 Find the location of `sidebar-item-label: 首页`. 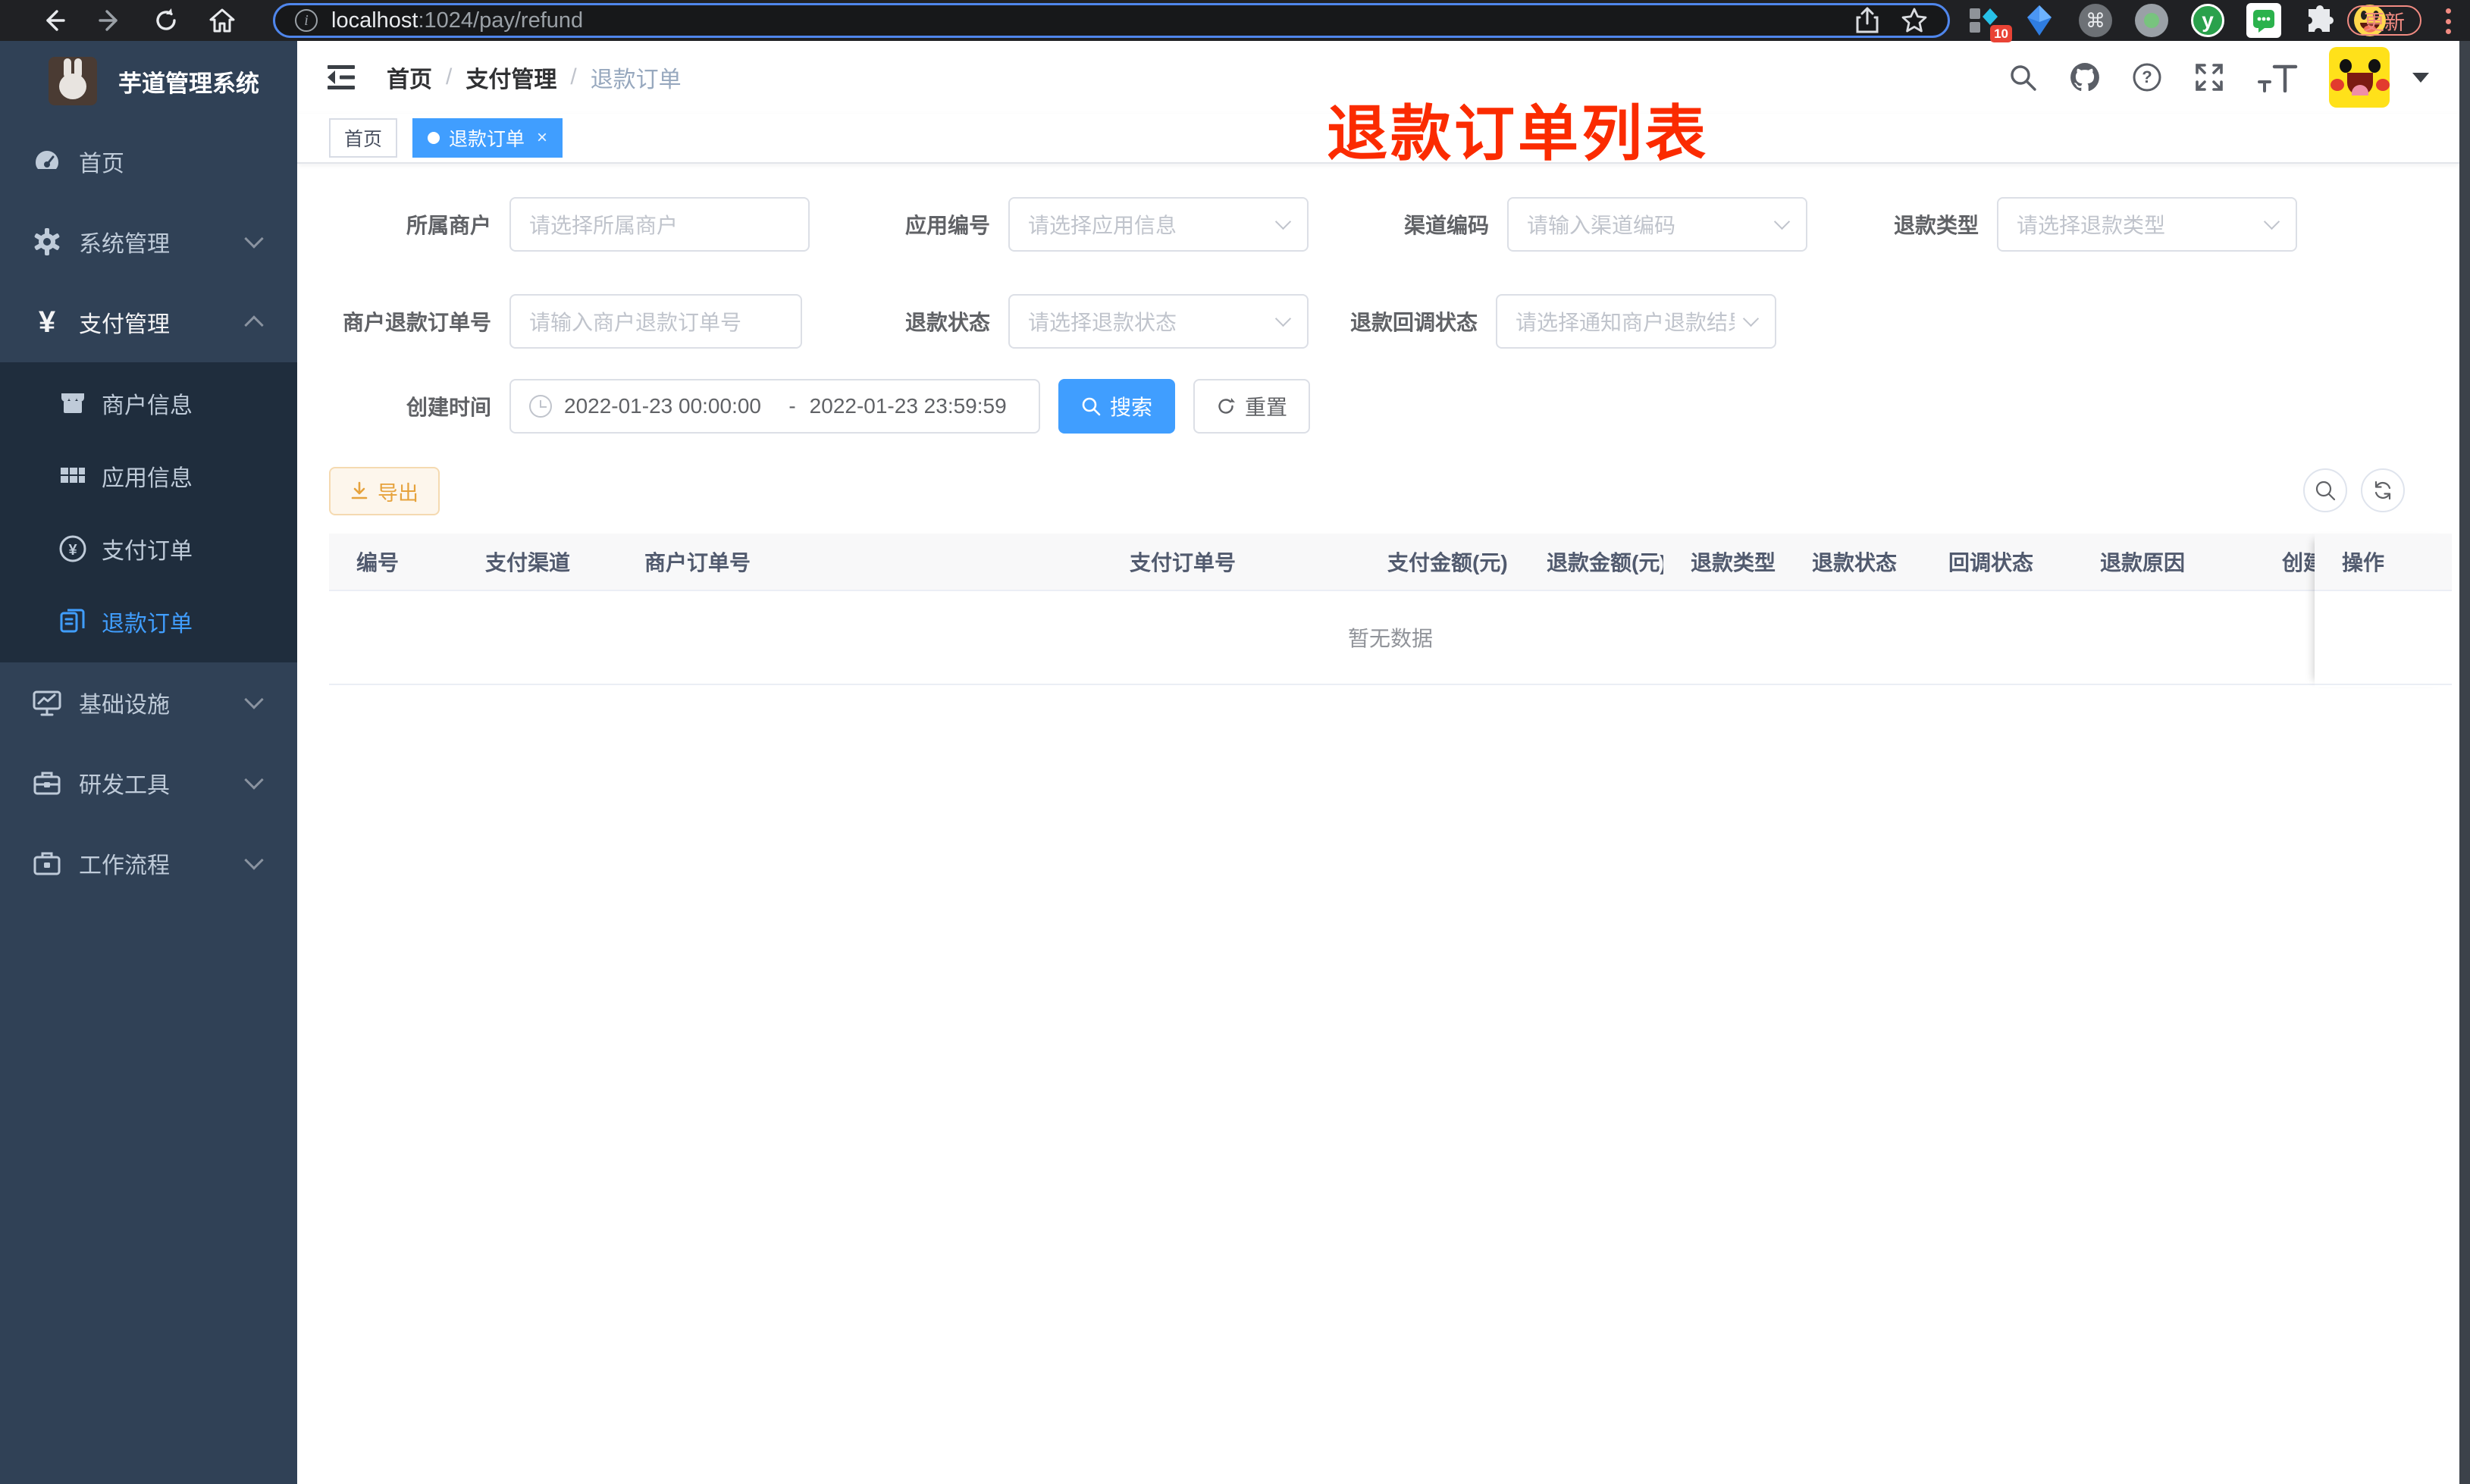

sidebar-item-label: 首页 is located at coordinates (101, 164).